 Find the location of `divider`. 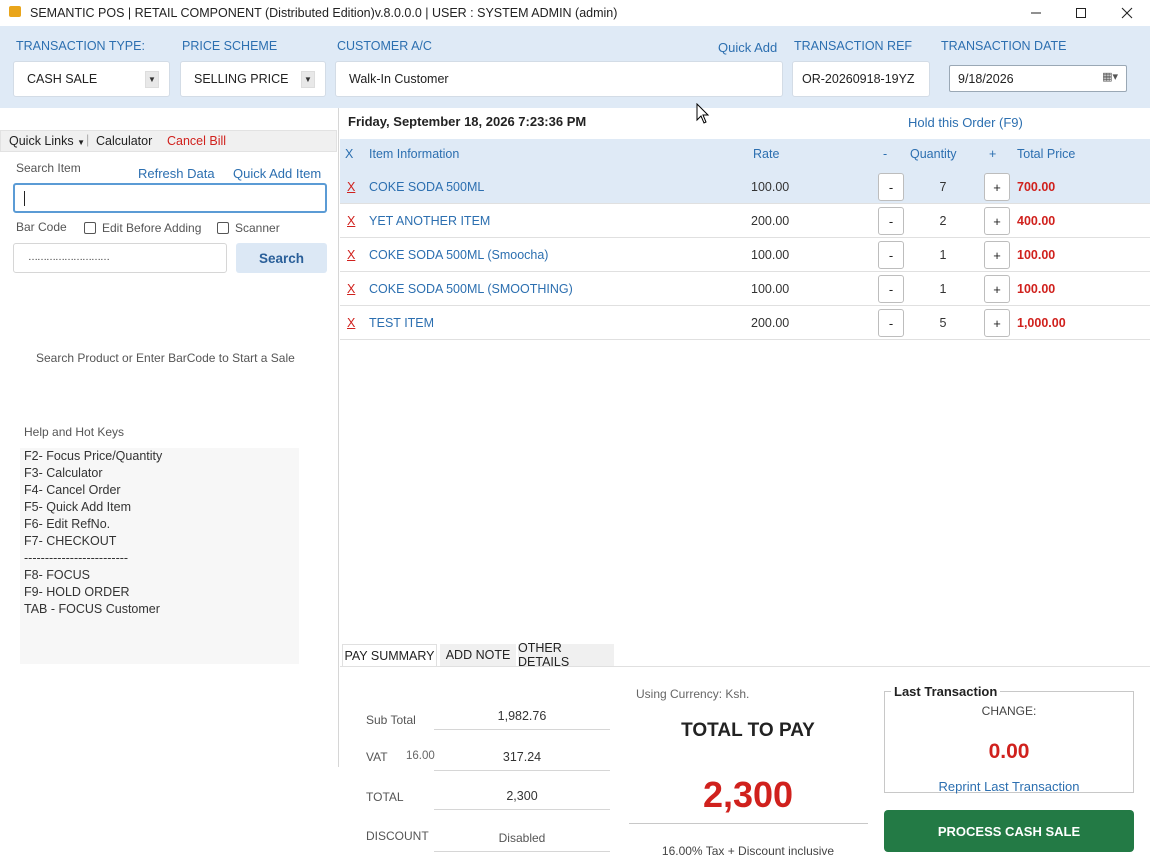

divider is located at coordinates (748, 823).